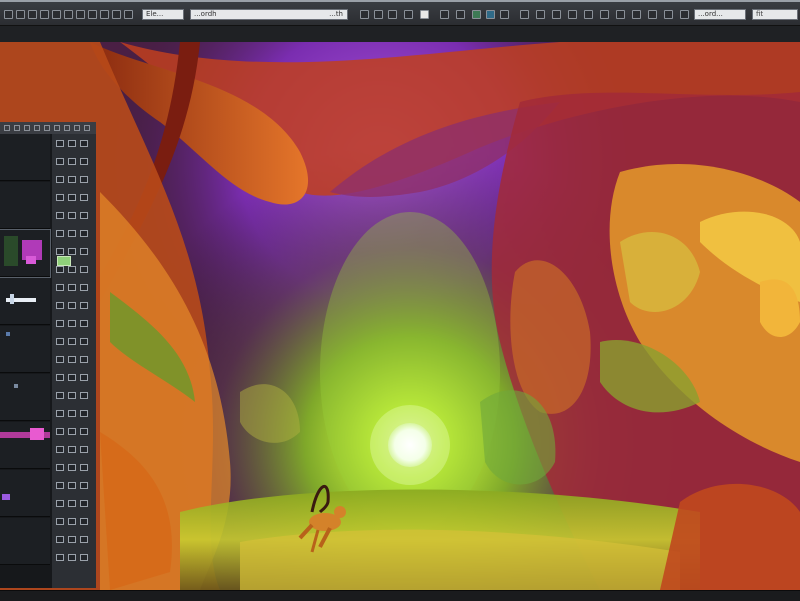 The width and height of the screenshot is (800, 601). What do you see at coordinates (556, 14) in the screenshot?
I see `eraser-icon` at bounding box center [556, 14].